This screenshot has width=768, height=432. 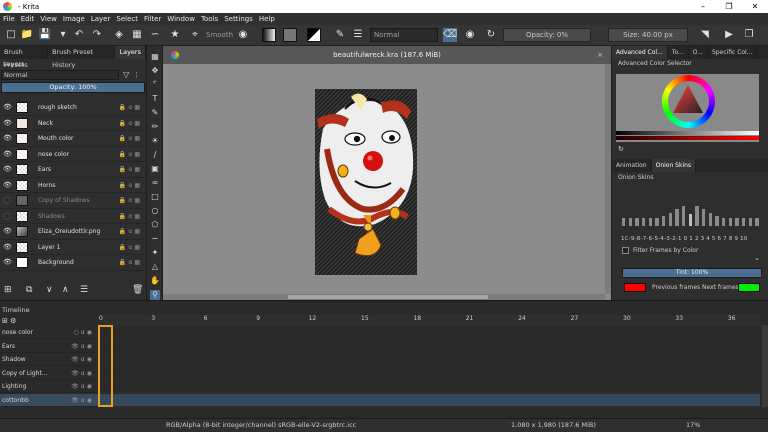 I want to click on layer-row: 👁 Ears 🔒α▦, so click(x=73, y=170).